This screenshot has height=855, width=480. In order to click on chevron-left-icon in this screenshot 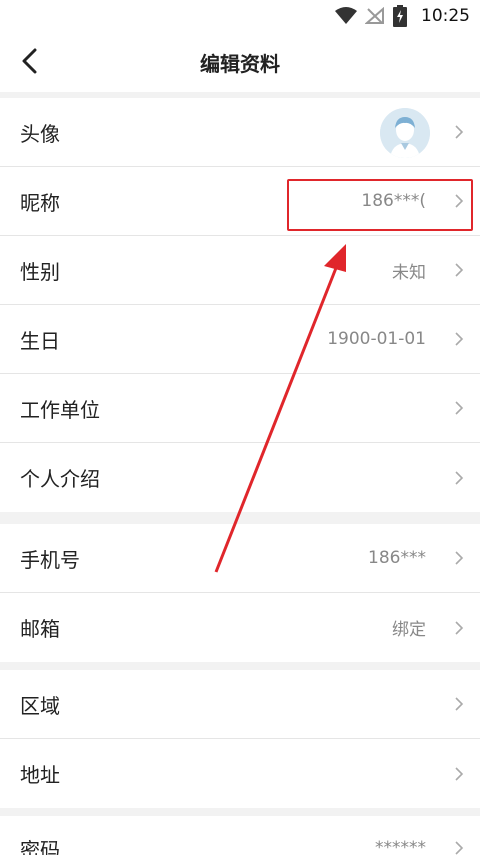, I will do `click(29, 61)`.